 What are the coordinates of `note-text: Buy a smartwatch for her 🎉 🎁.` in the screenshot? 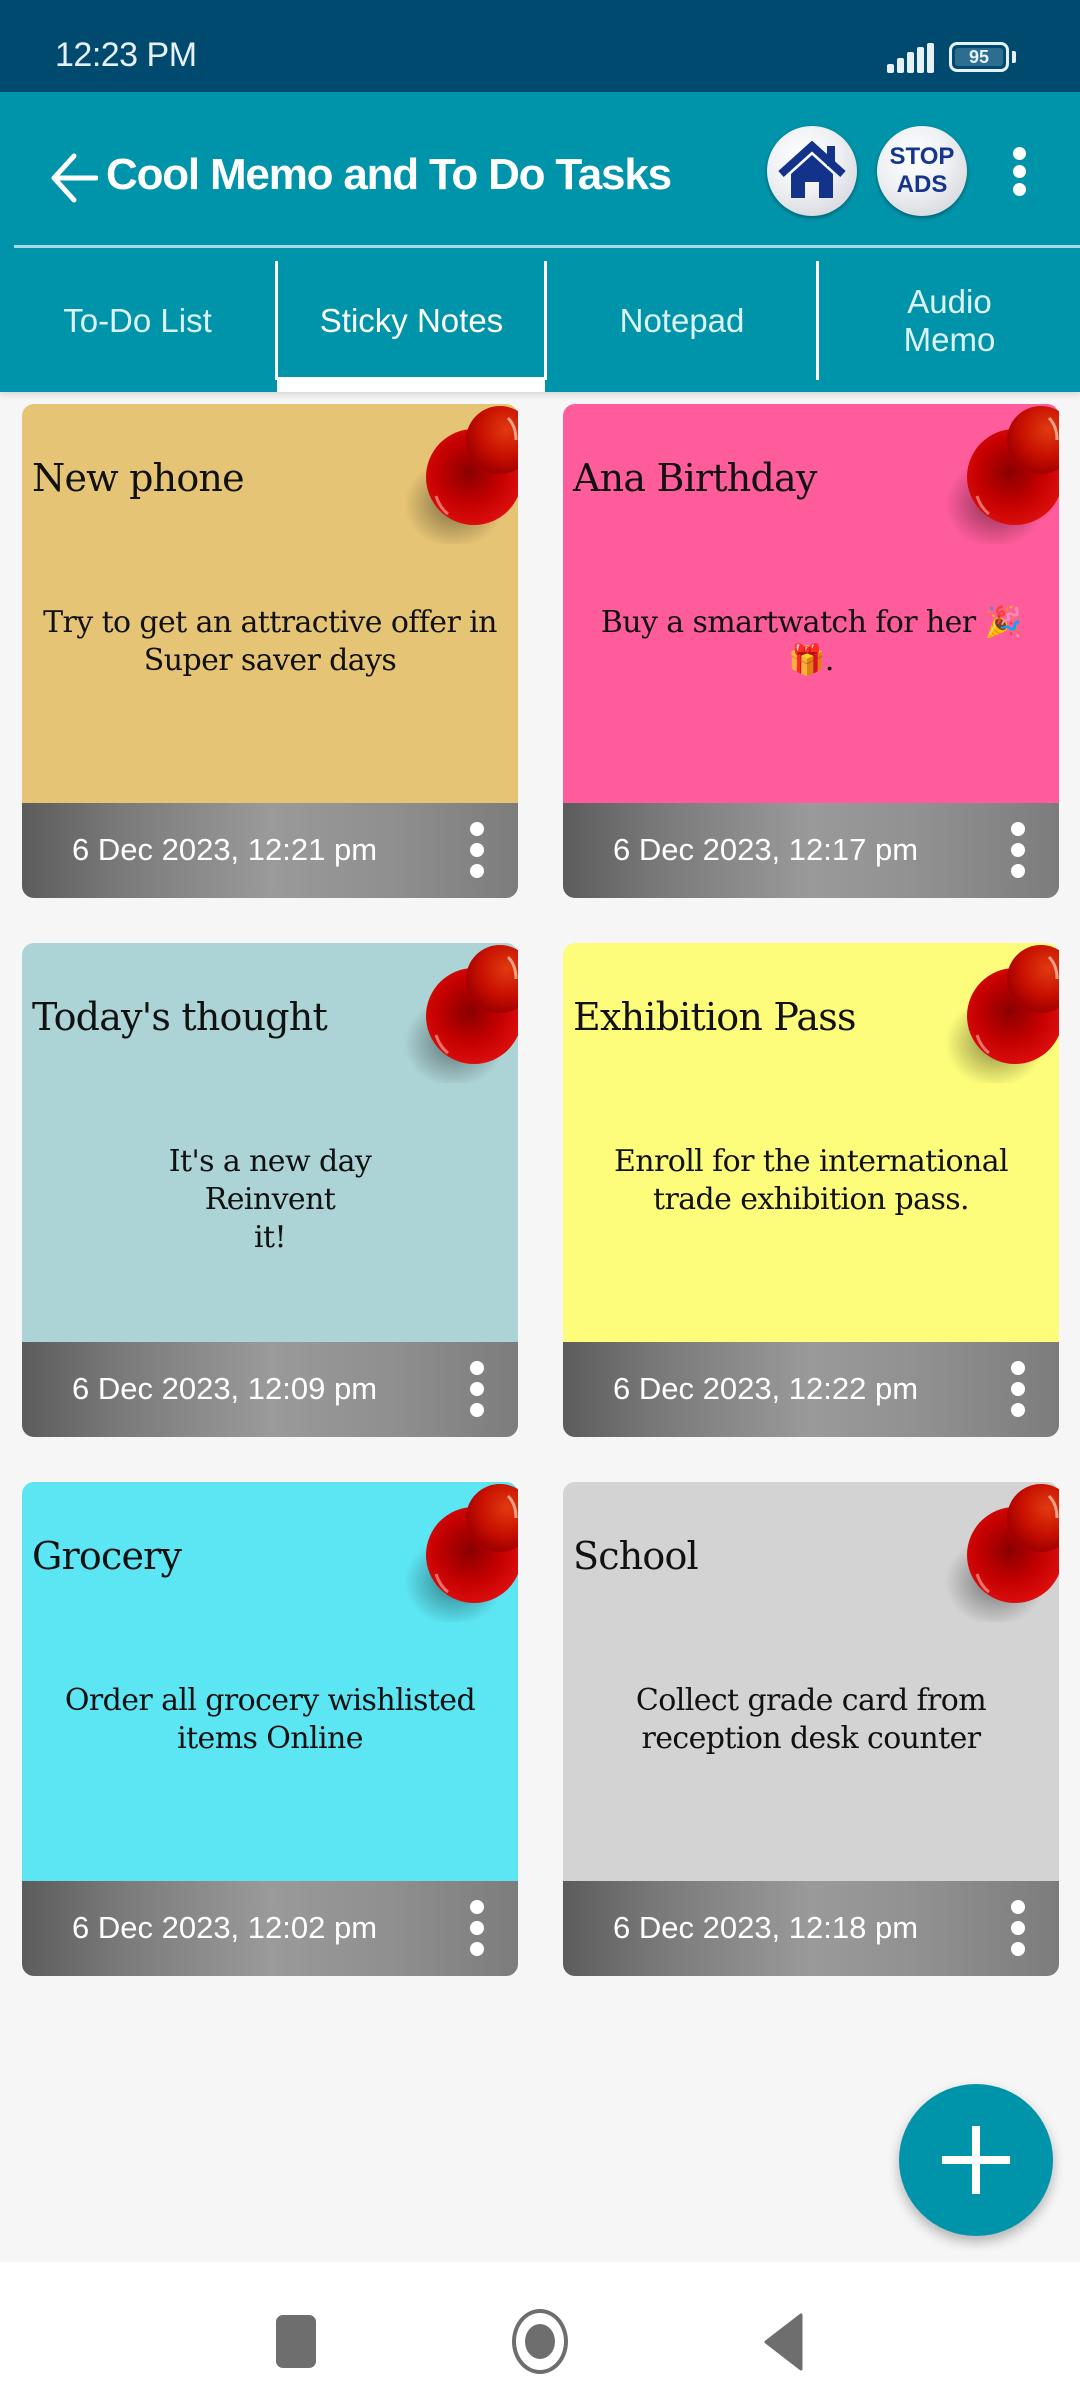 It's located at (811, 641).